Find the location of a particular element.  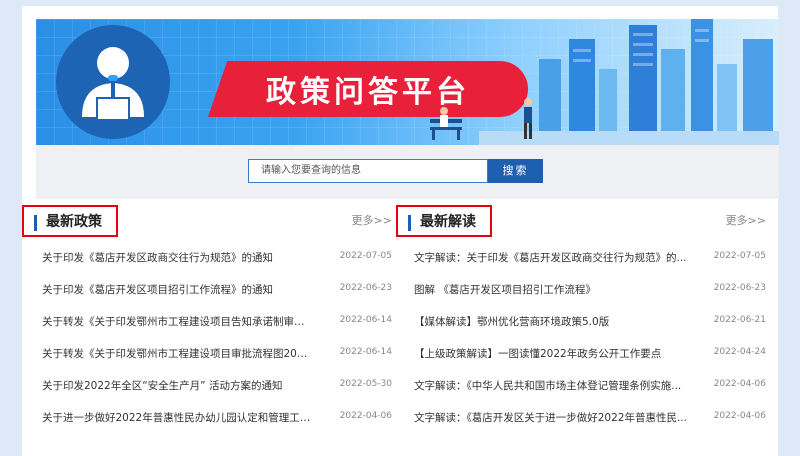

latest-policy-heading: 最新政策 is located at coordinates (70, 221).